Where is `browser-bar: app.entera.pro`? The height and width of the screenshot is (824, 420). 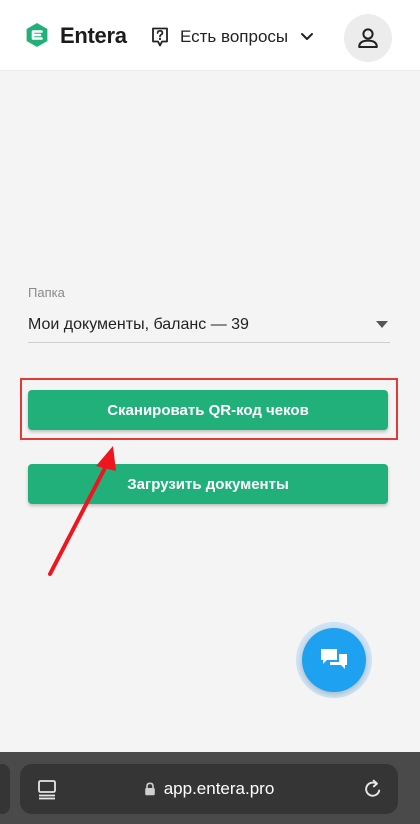 browser-bar: app.entera.pro is located at coordinates (210, 788).